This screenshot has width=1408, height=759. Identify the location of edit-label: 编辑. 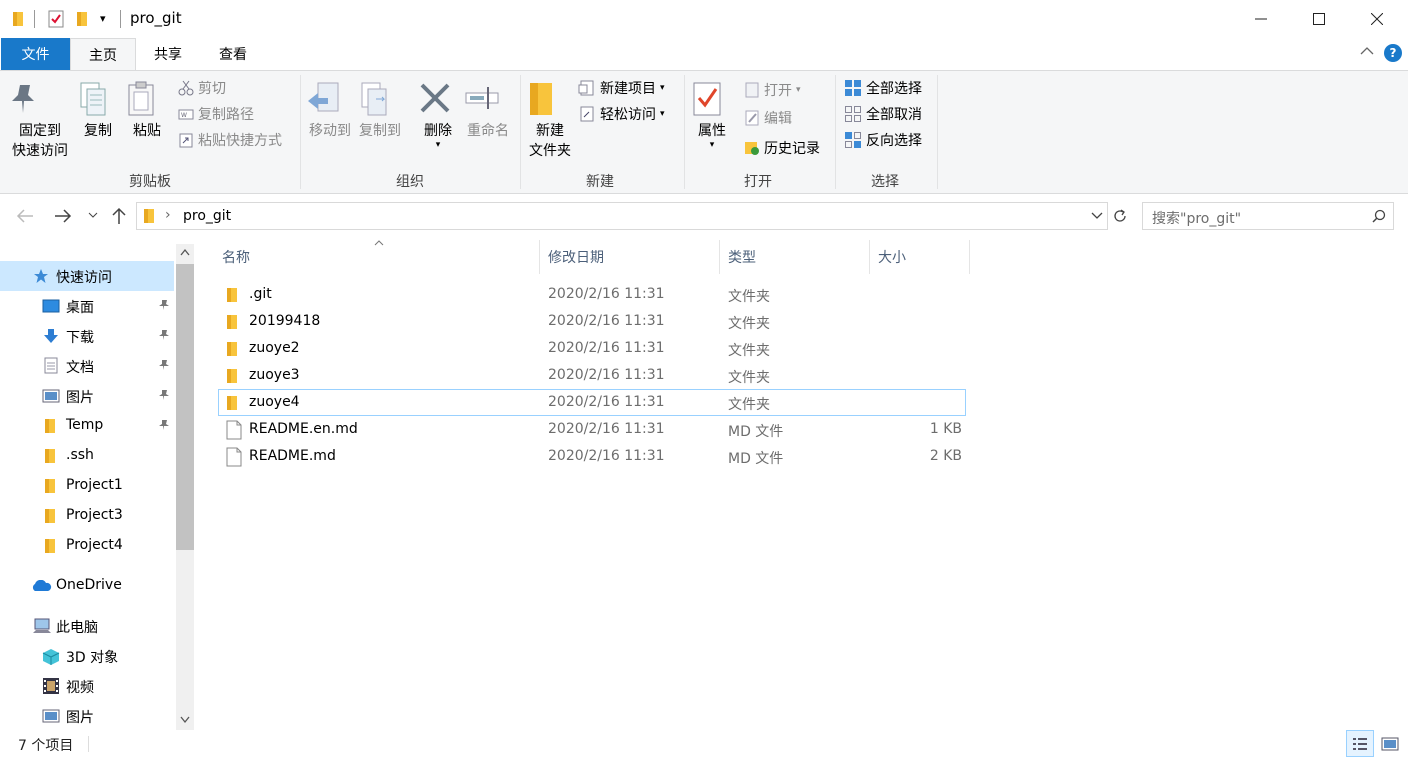
(778, 119).